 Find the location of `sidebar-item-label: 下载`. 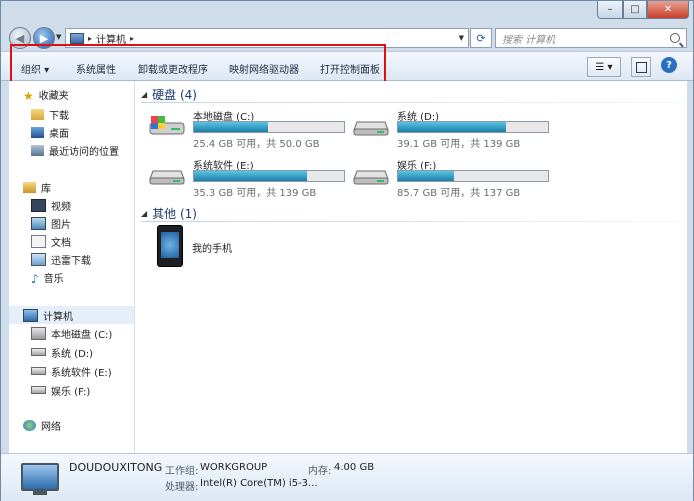

sidebar-item-label: 下载 is located at coordinates (59, 116).